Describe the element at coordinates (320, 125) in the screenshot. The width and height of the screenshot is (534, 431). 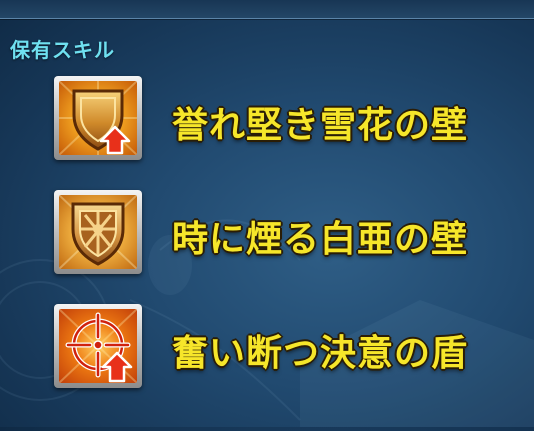
I see `skill-name: 誉れ堅き雪花の壁` at that location.